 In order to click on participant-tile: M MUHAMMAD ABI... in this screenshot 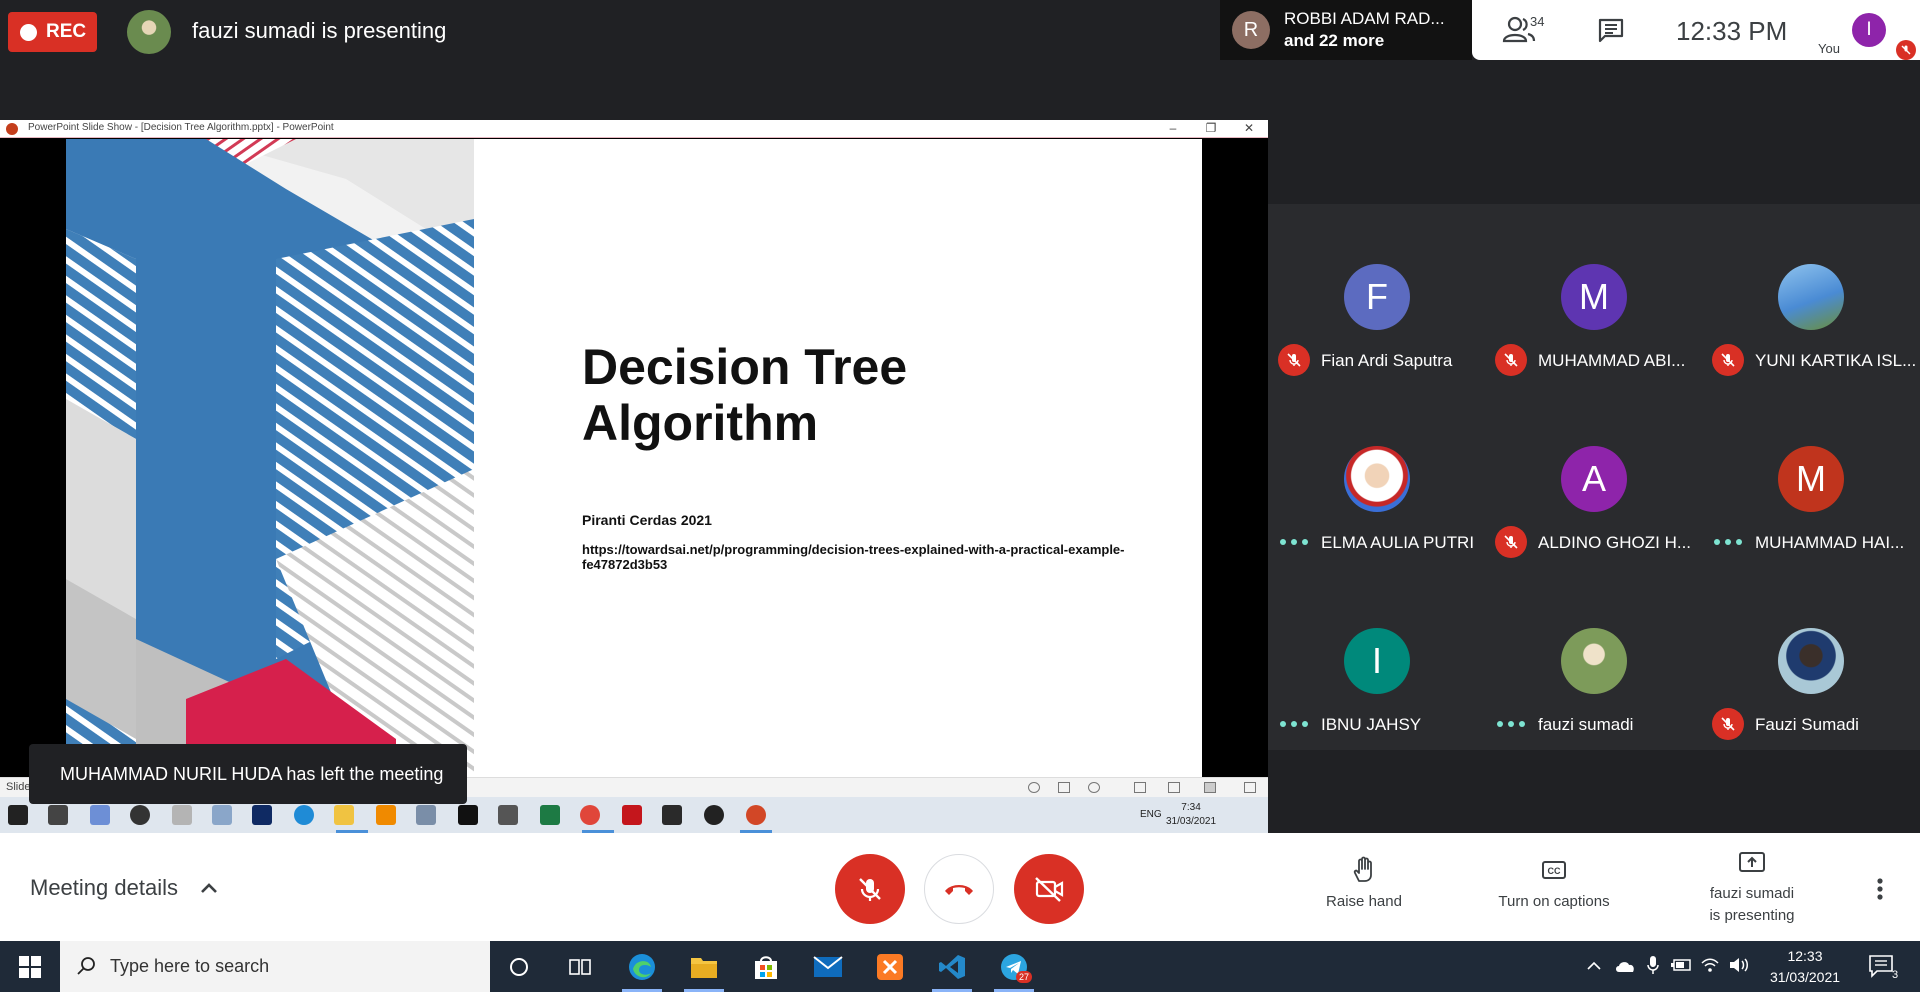, I will do `click(1593, 295)`.